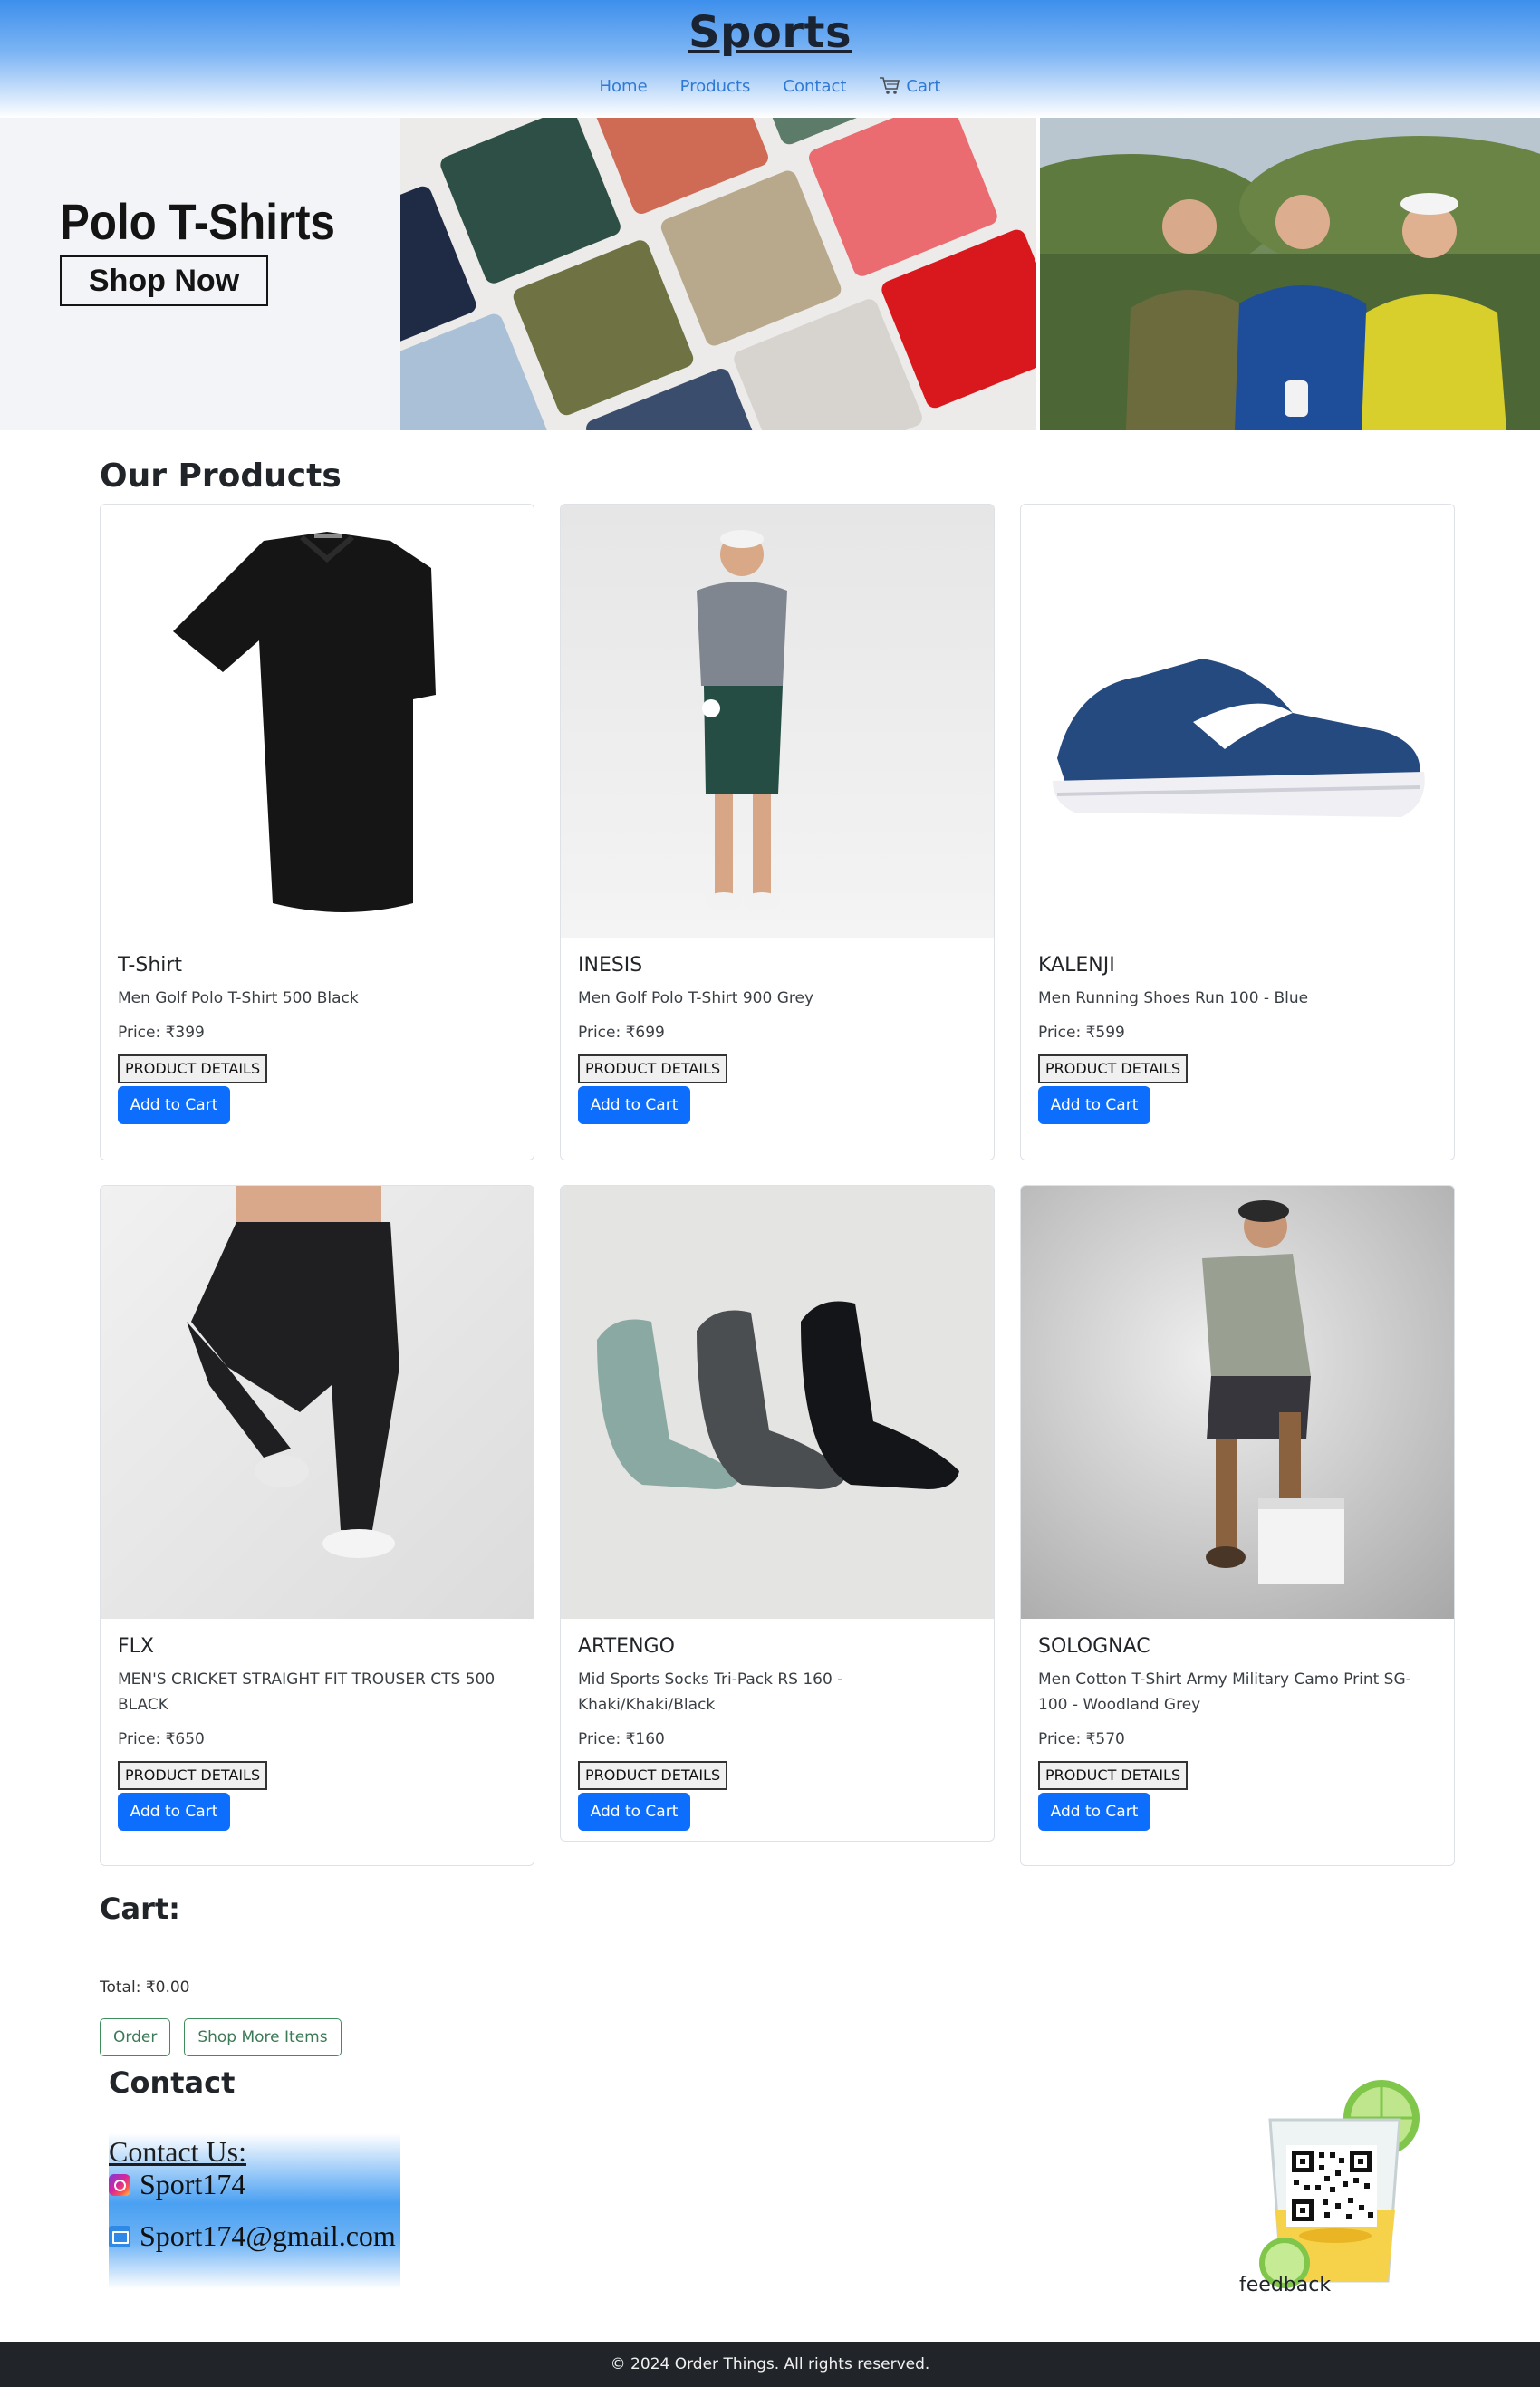 The height and width of the screenshot is (2387, 1540). I want to click on order-button: Order, so click(136, 2037).